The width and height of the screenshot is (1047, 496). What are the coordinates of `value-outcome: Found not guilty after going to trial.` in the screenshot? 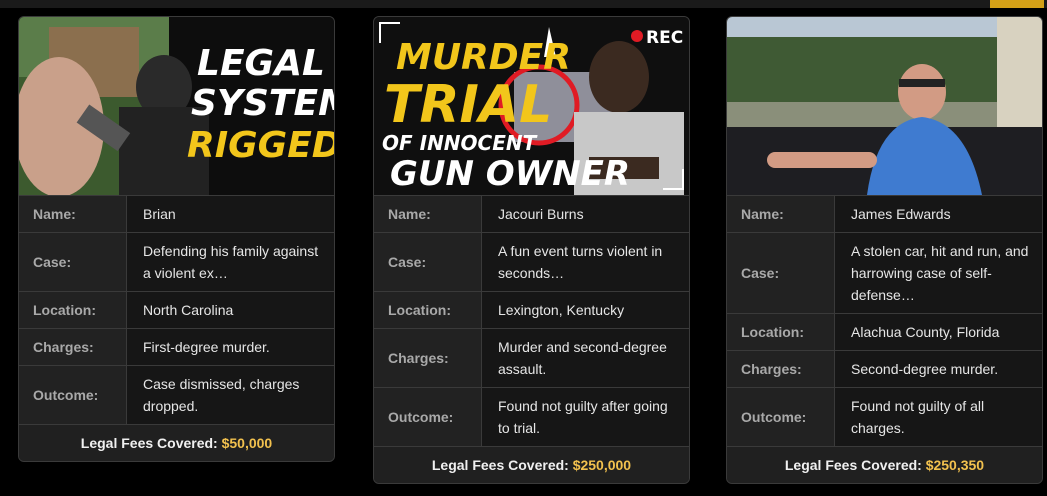 It's located at (585, 416).